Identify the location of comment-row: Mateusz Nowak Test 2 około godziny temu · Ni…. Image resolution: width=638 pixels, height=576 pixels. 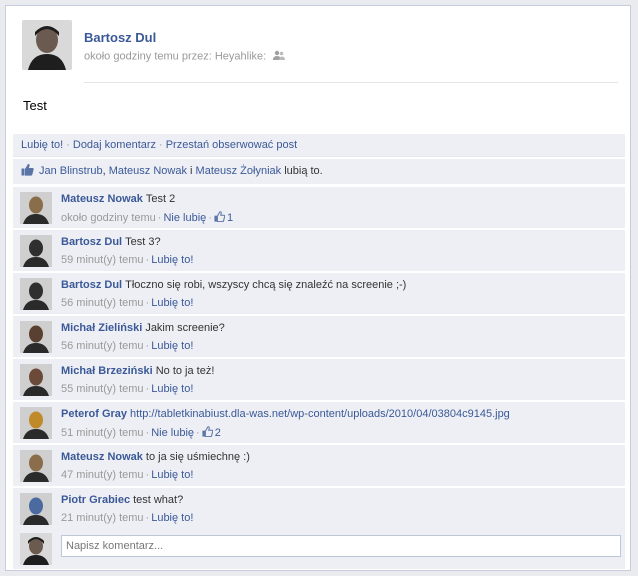
(319, 207).